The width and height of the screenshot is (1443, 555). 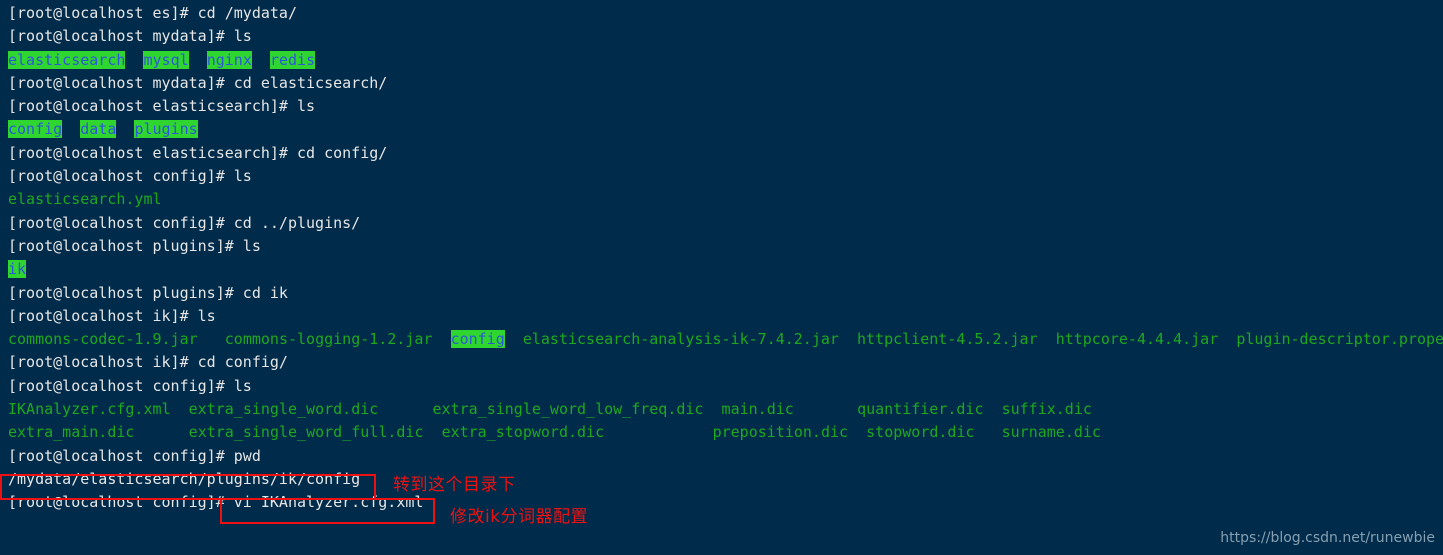 I want to click on terminal-listing-line: elasticsearch mysql nginx redis, so click(x=725, y=60).